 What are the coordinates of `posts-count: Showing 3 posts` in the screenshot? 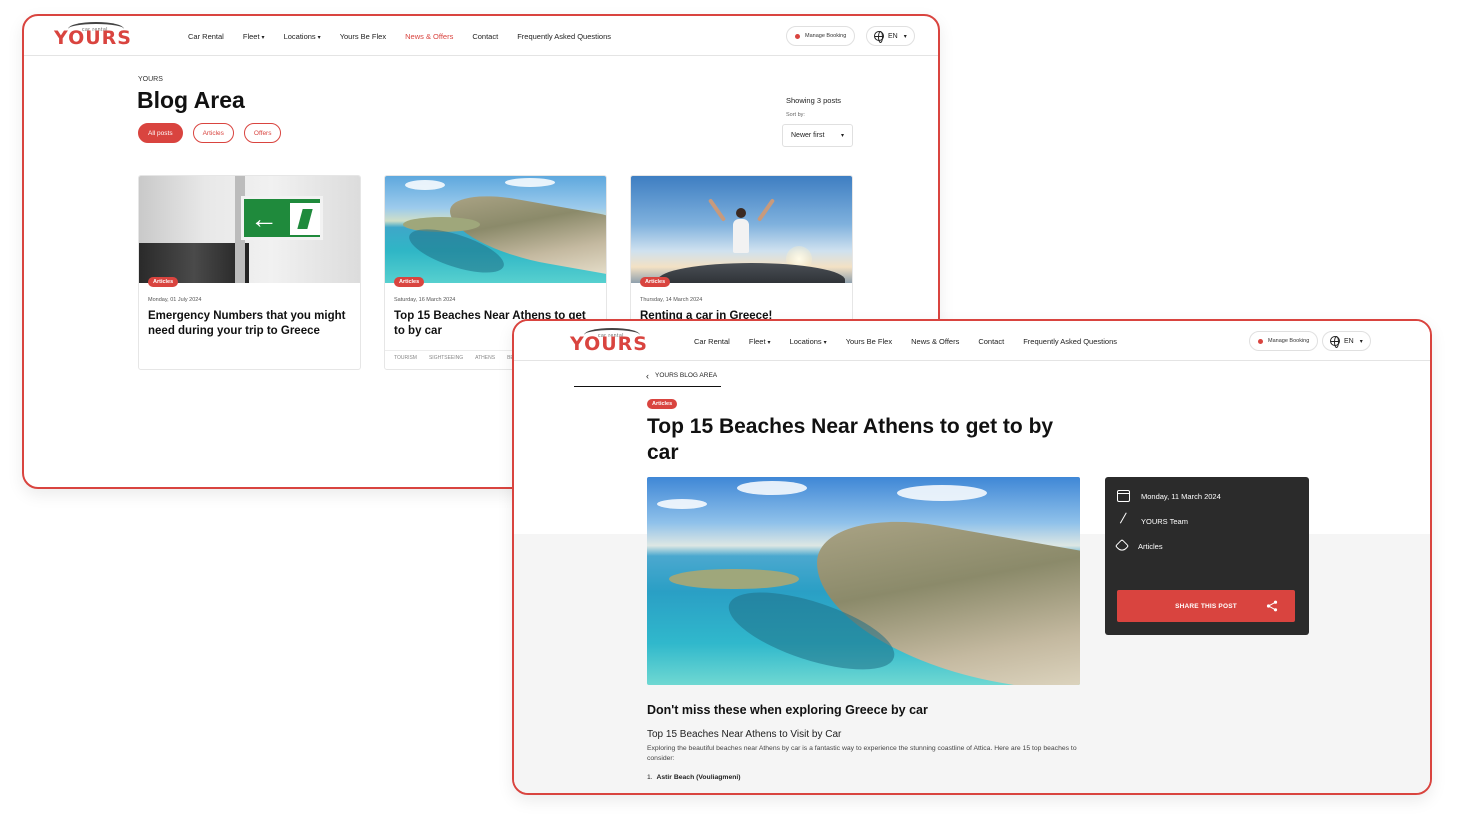 It's located at (814, 100).